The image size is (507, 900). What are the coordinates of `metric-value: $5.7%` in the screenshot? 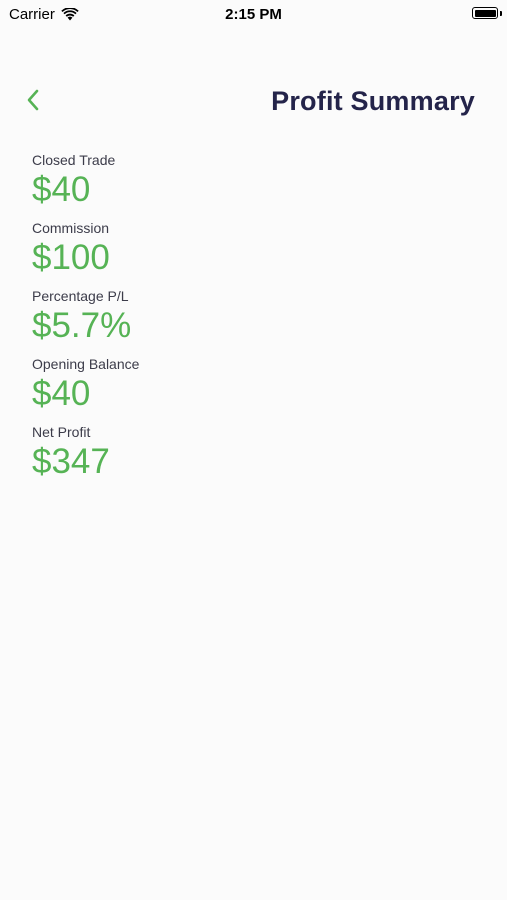 It's located at (82, 325).